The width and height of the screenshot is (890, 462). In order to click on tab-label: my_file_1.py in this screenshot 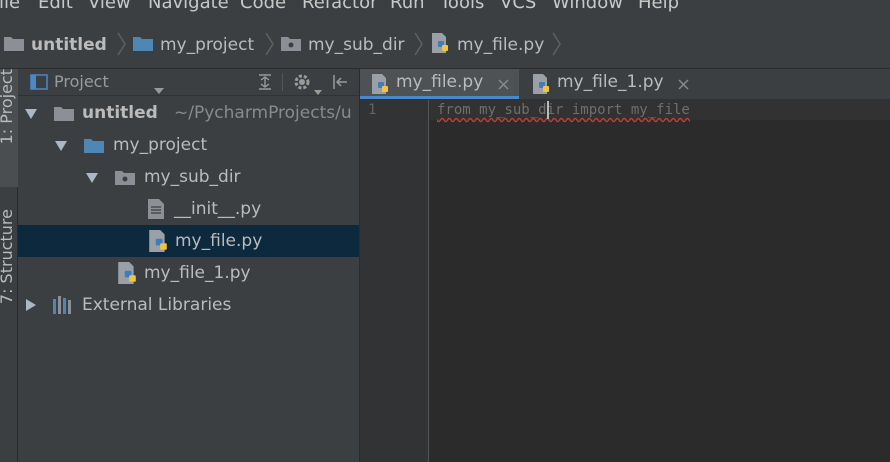, I will do `click(610, 82)`.